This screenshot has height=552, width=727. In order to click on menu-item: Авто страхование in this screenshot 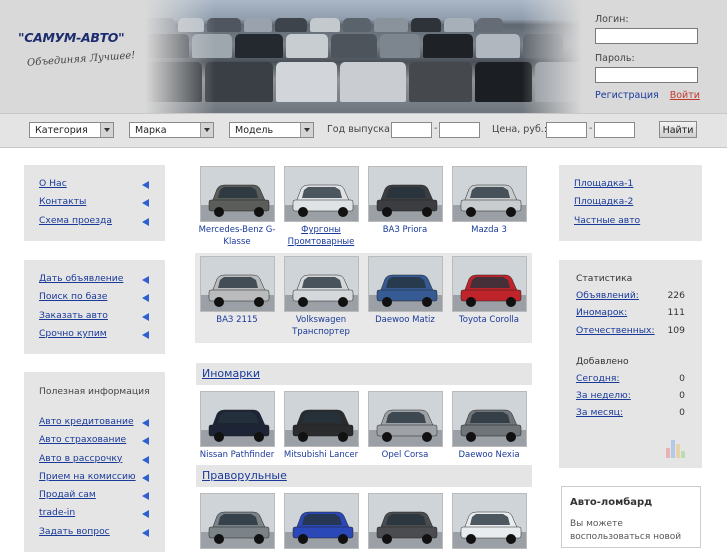, I will do `click(94, 443)`.